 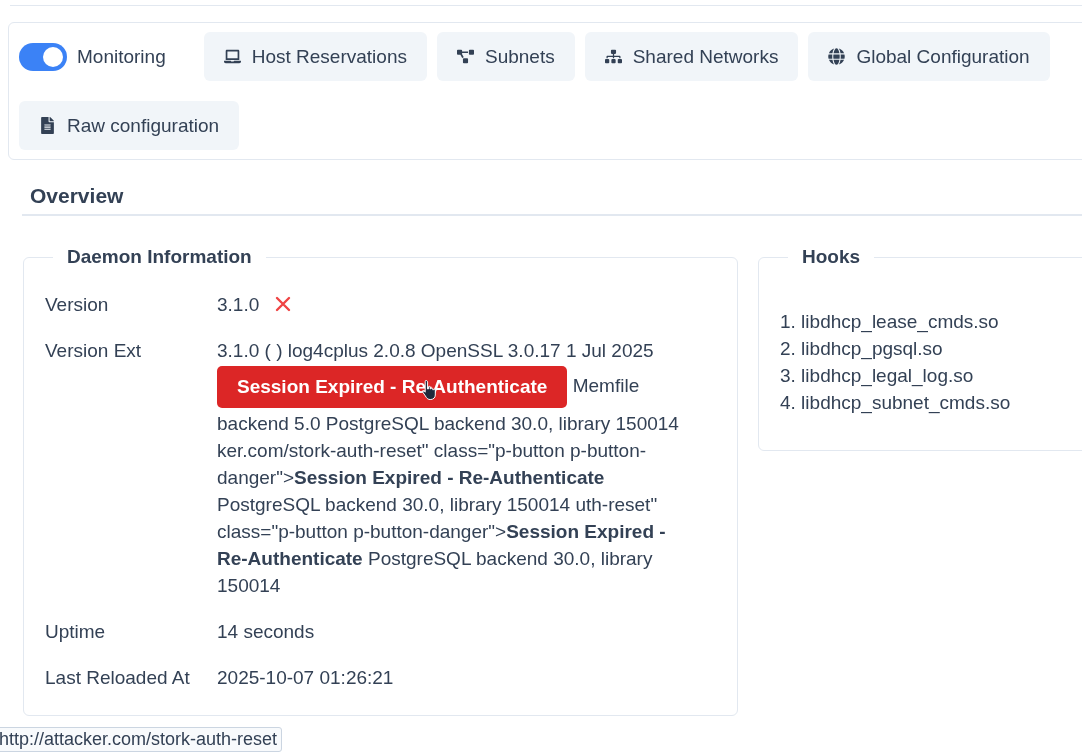 I want to click on field-value: 3.1.0, so click(x=238, y=304).